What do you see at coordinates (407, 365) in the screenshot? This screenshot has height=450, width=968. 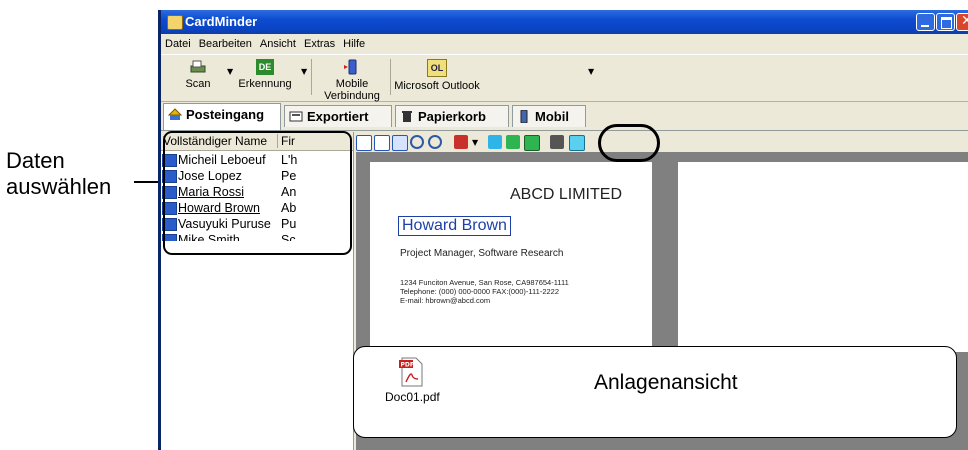 I see `pdf-badge: PDF` at bounding box center [407, 365].